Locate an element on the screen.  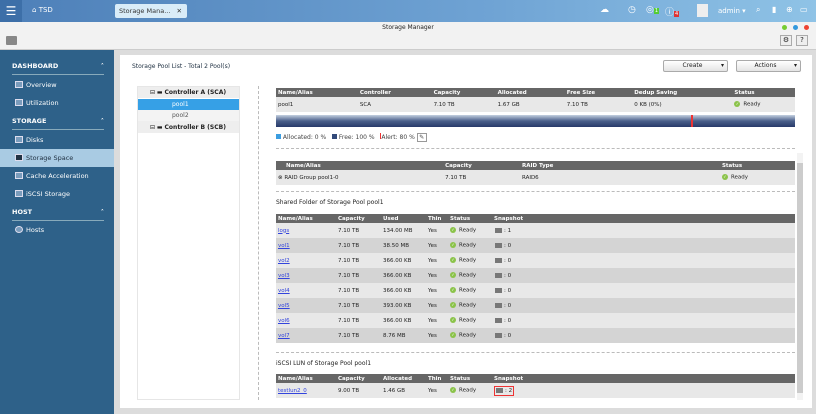
expand-icon: ⊗ is located at coordinates (280, 178).